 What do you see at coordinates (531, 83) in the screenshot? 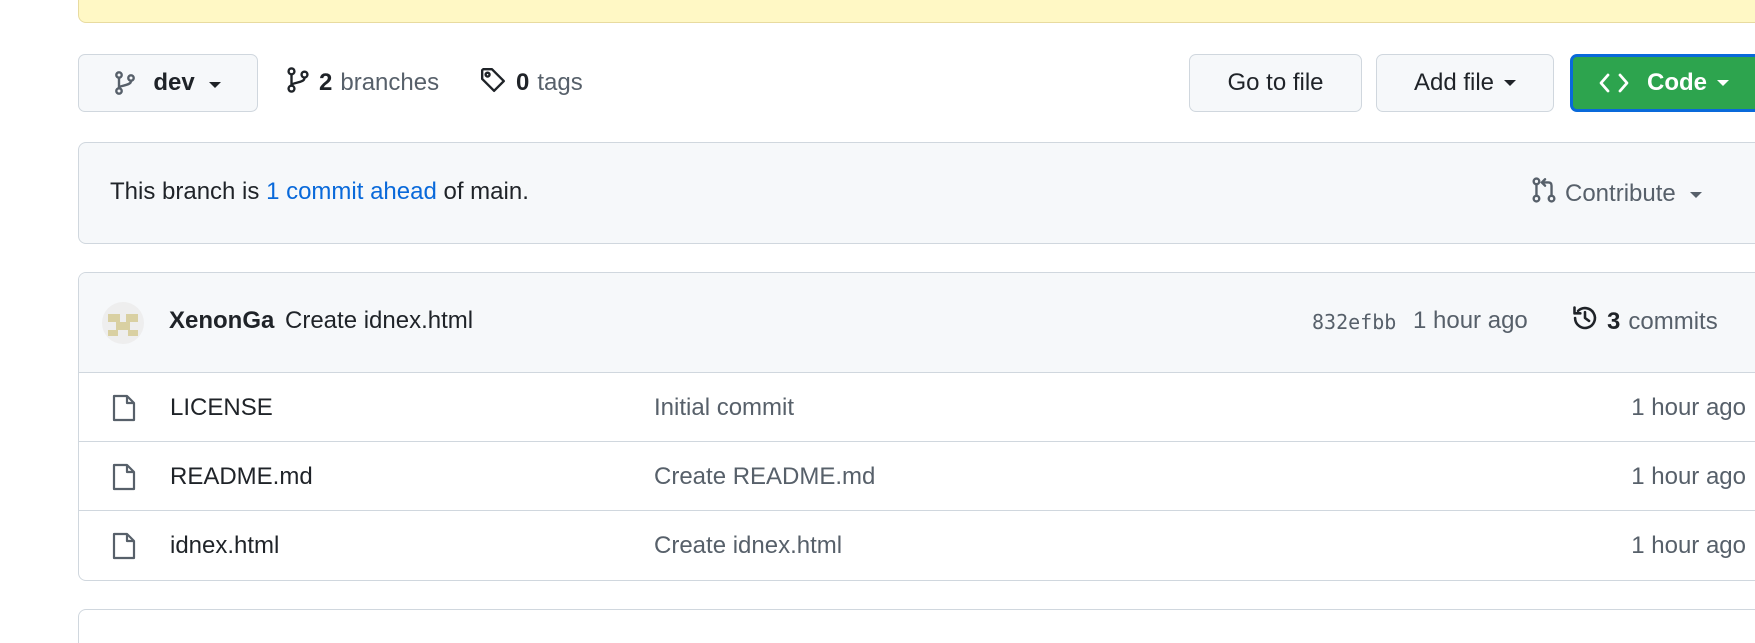
I see `tags-link: 0 tags` at bounding box center [531, 83].